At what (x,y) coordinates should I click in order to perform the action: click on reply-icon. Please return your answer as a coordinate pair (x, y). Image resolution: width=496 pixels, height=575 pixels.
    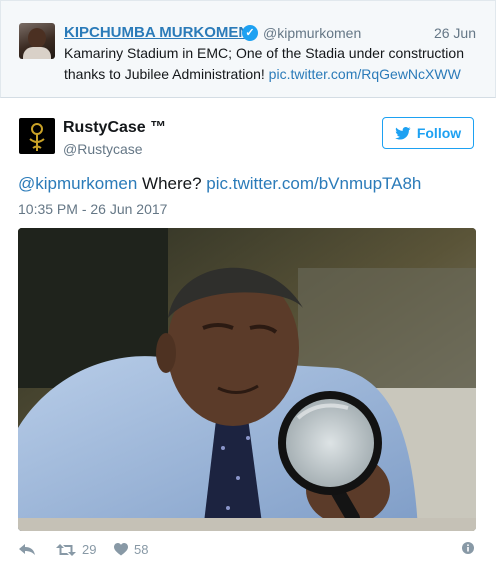
    Looking at the image, I should click on (27, 549).